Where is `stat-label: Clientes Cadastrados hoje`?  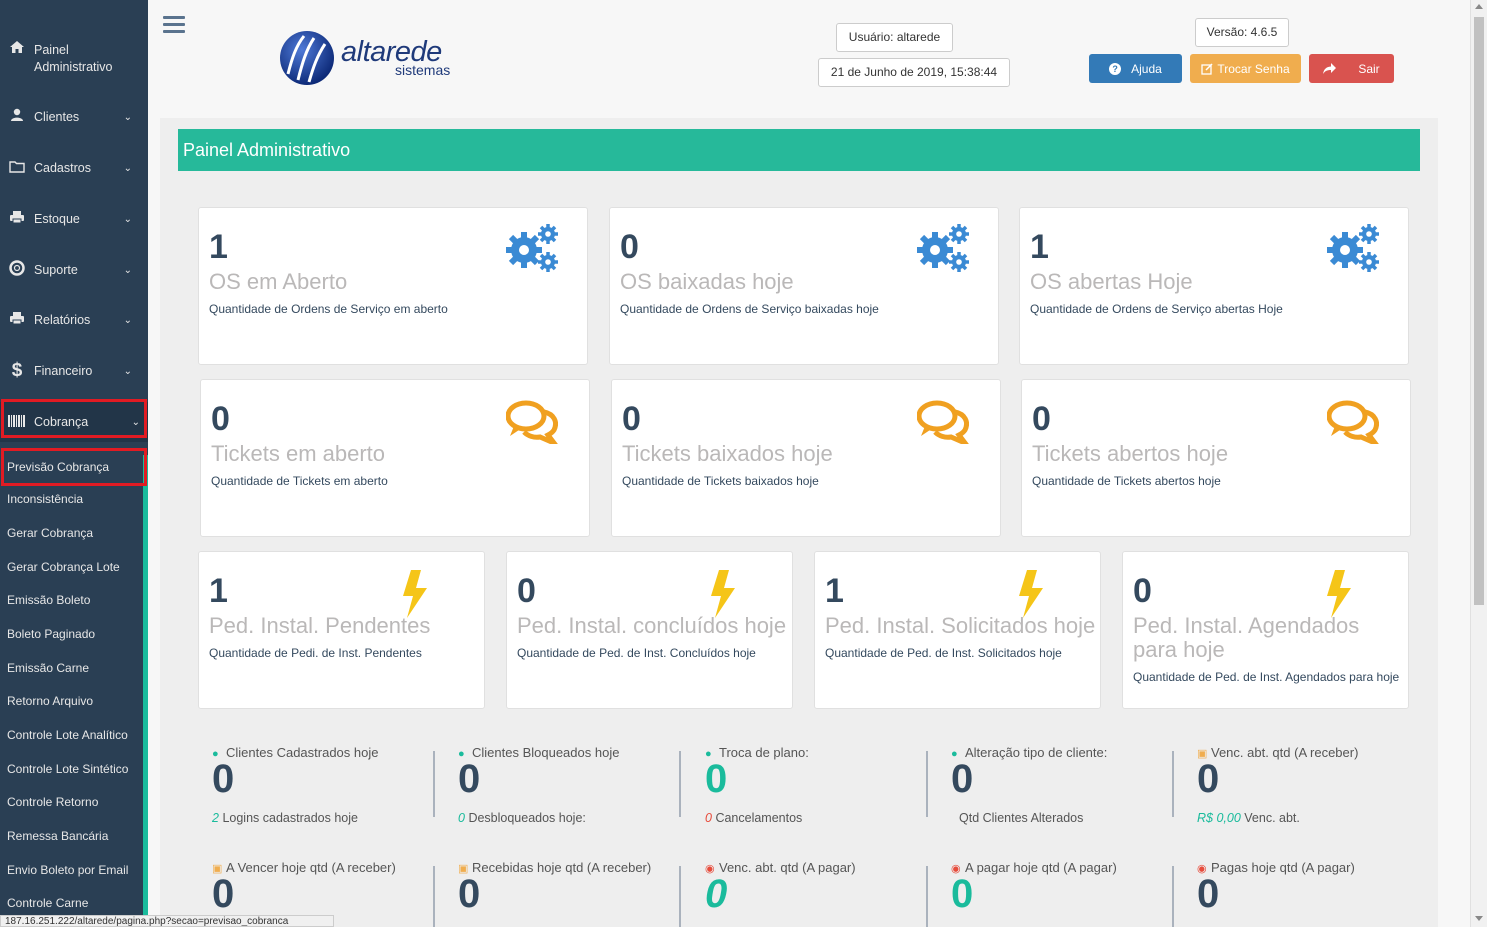 stat-label: Clientes Cadastrados hoje is located at coordinates (302, 752).